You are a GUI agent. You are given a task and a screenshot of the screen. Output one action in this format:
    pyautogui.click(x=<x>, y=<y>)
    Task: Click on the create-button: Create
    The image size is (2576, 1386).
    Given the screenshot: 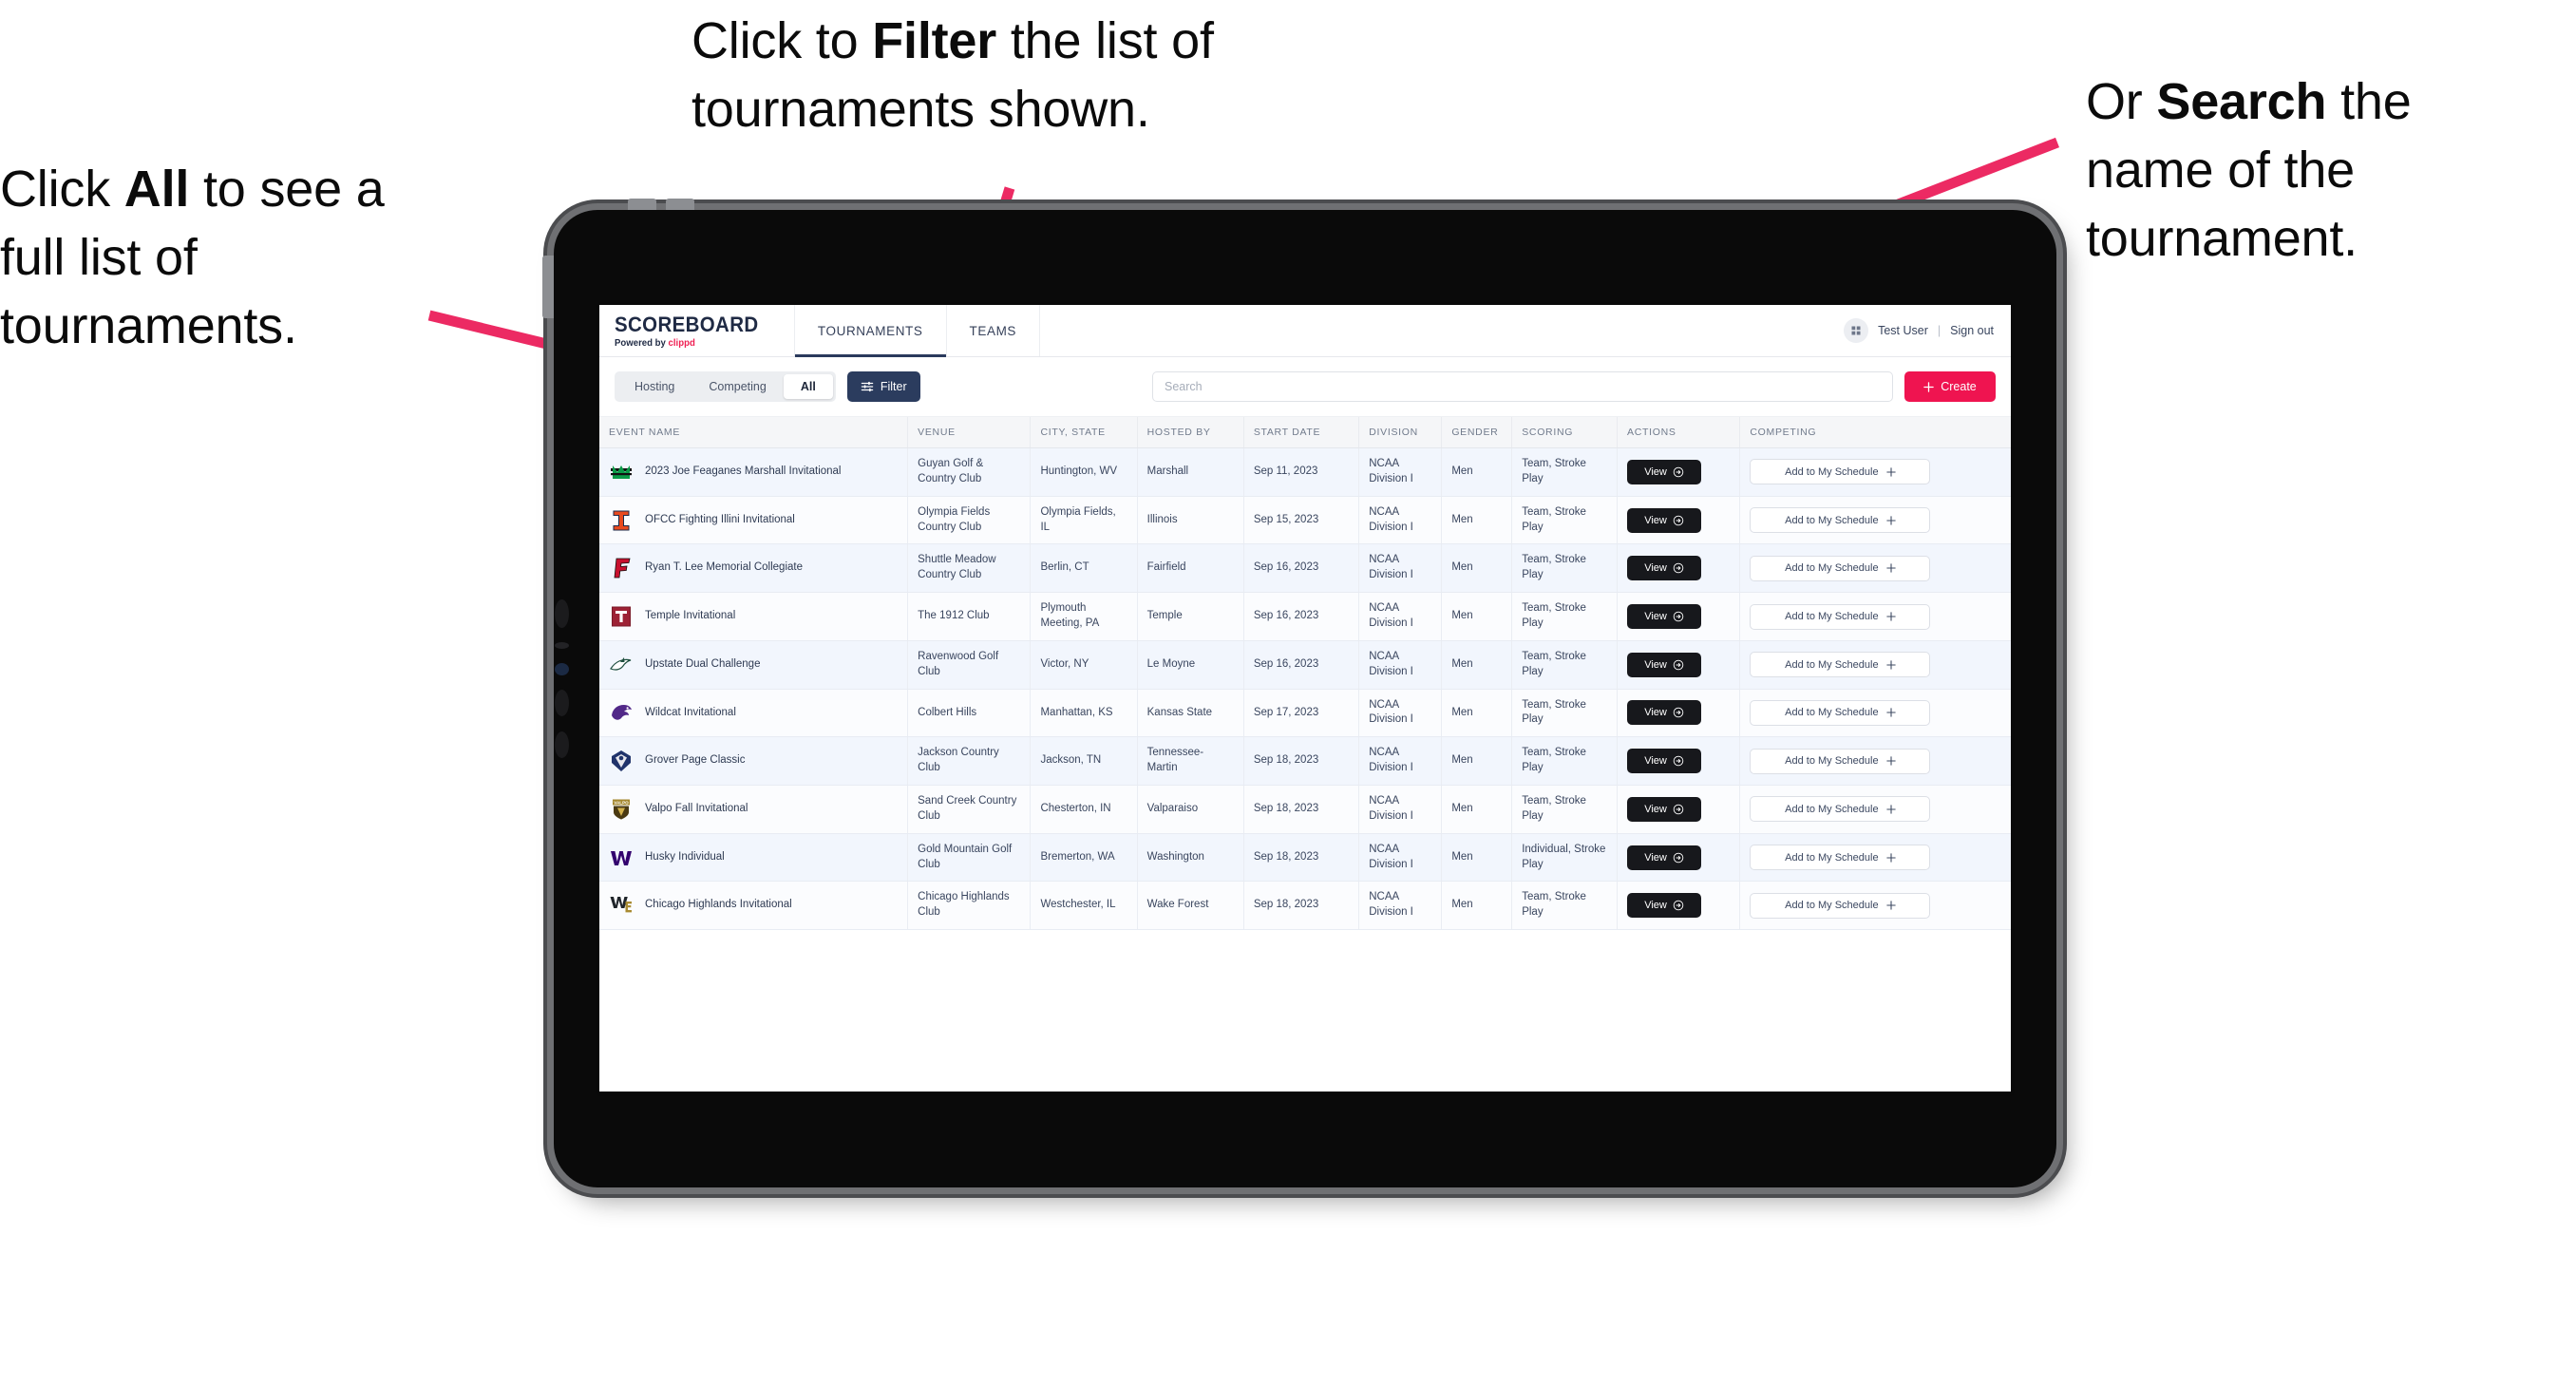 What is the action you would take?
    pyautogui.click(x=1950, y=386)
    